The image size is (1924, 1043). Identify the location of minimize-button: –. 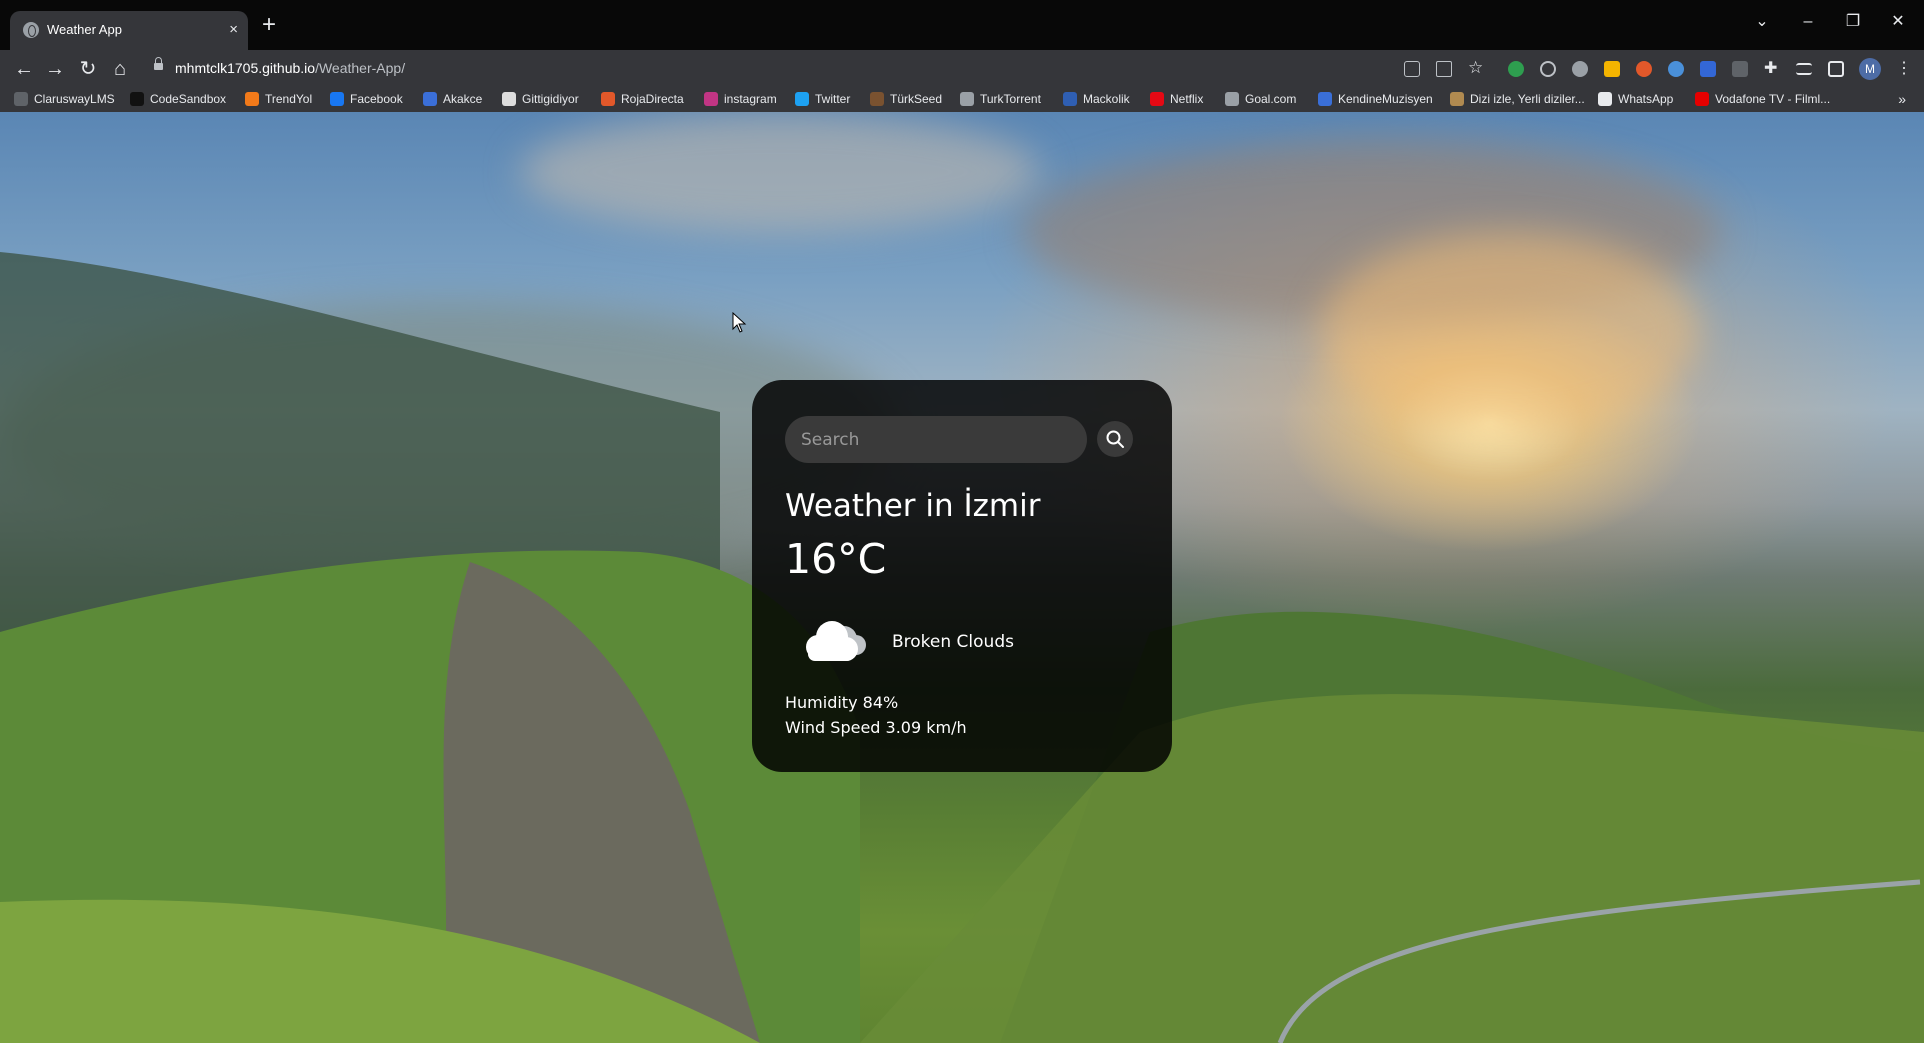
(1808, 22).